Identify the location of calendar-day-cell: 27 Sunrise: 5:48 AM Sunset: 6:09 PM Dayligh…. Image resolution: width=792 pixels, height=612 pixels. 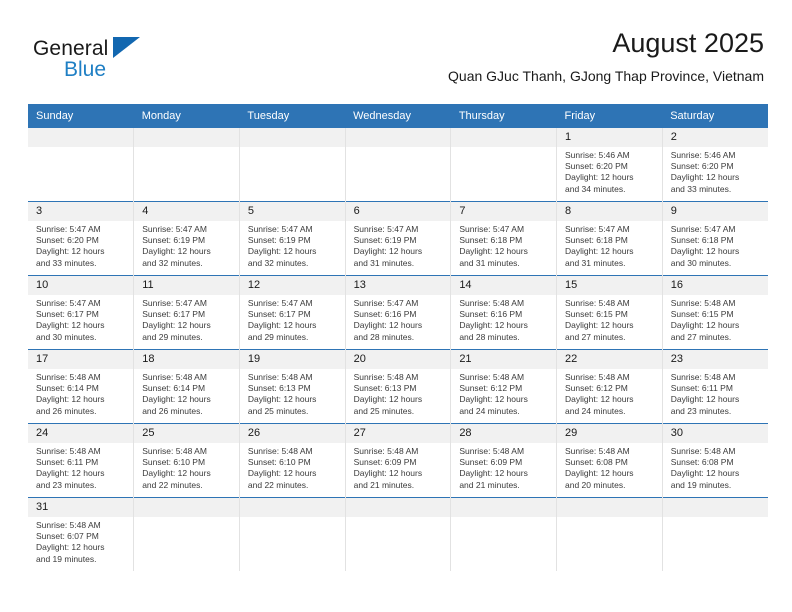
(397, 460).